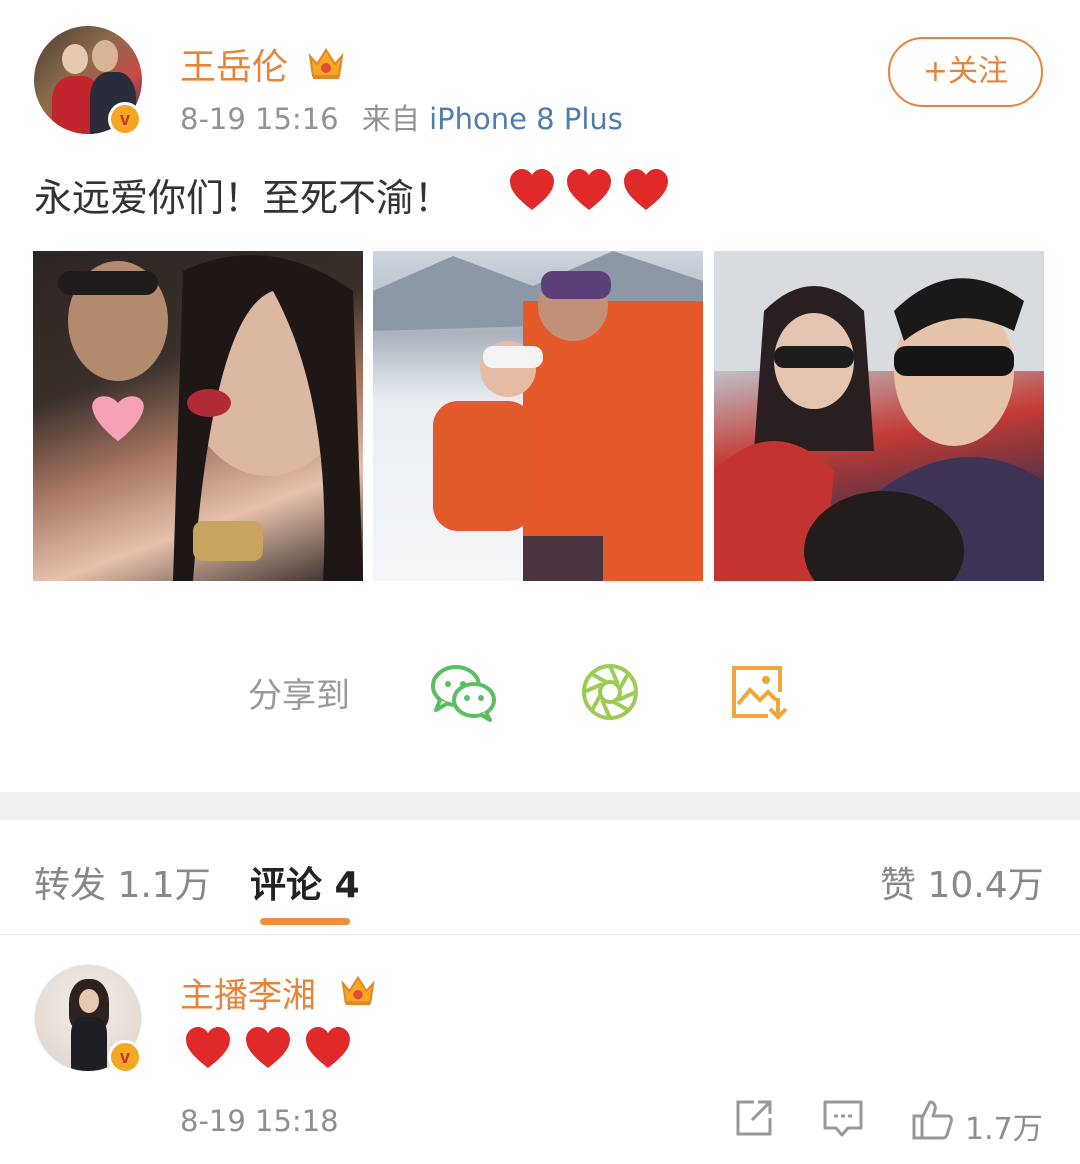 This screenshot has height=1164, width=1080. I want to click on comment-timestamp: 8-19 15:18, so click(259, 1121).